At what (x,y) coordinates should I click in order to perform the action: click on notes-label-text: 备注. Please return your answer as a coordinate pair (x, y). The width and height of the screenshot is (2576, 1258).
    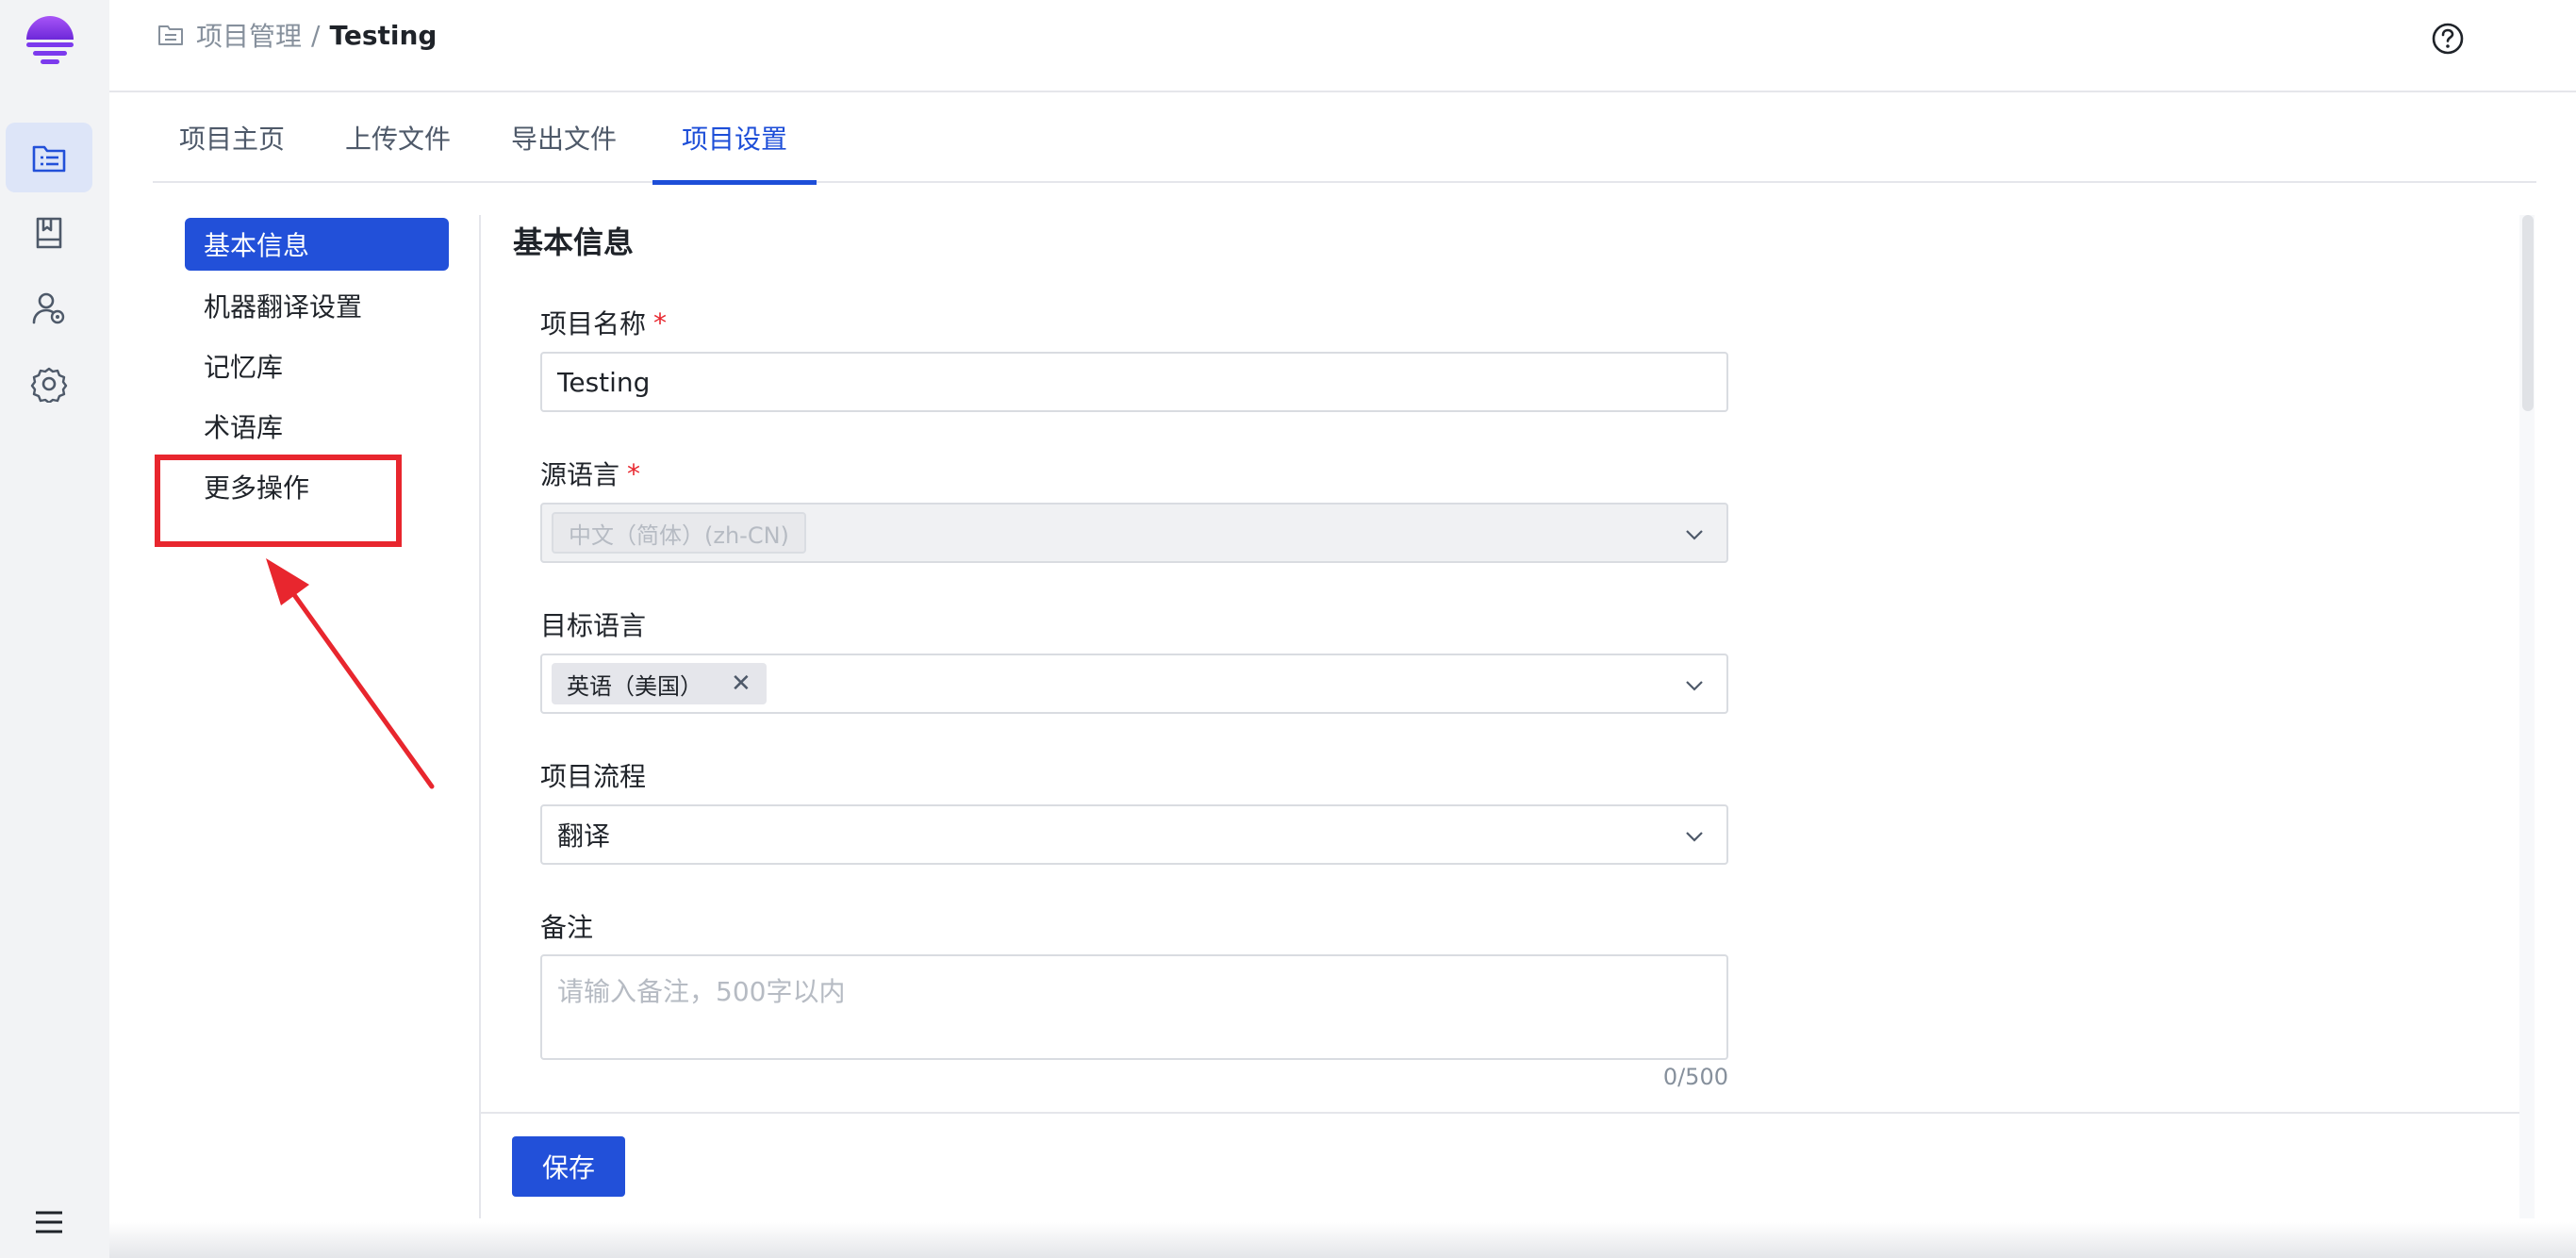
    Looking at the image, I should click on (567, 927).